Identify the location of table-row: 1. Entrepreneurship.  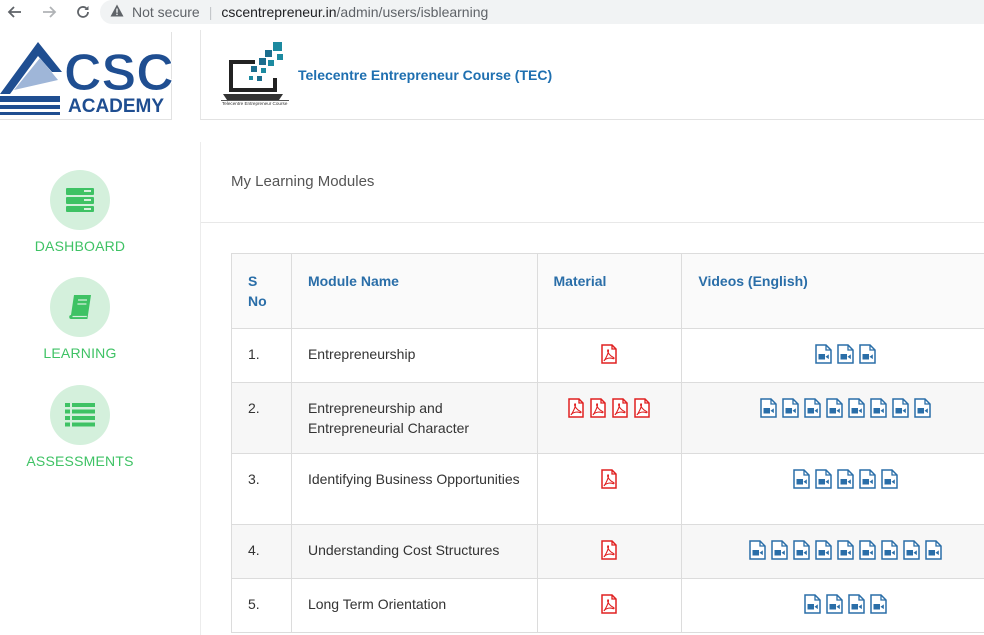
(607, 355).